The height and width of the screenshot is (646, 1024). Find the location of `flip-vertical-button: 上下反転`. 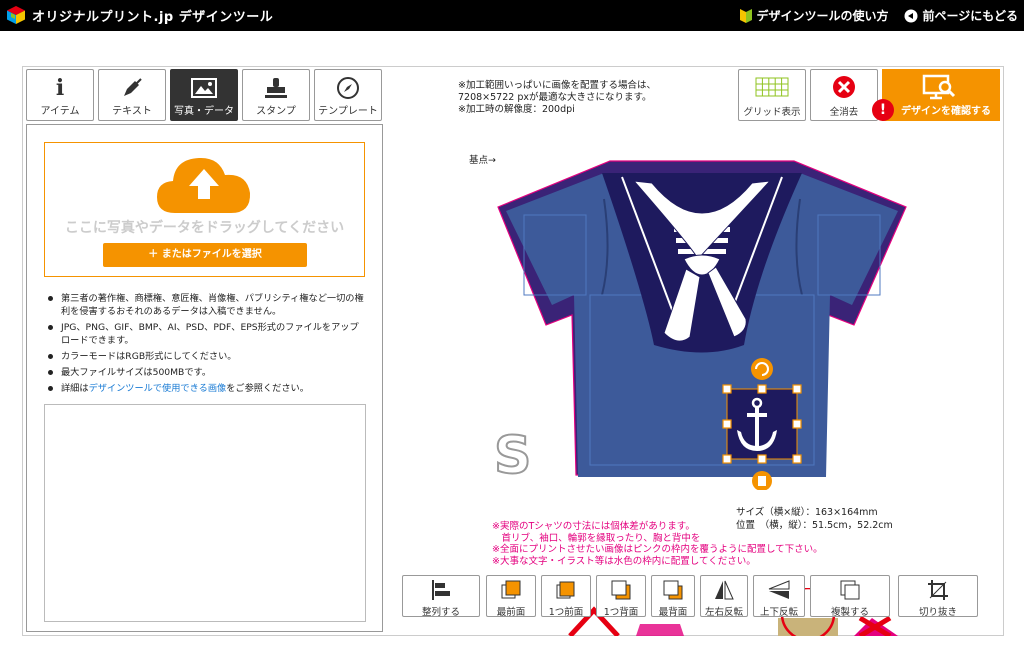

flip-vertical-button: 上下反転 is located at coordinates (779, 596).